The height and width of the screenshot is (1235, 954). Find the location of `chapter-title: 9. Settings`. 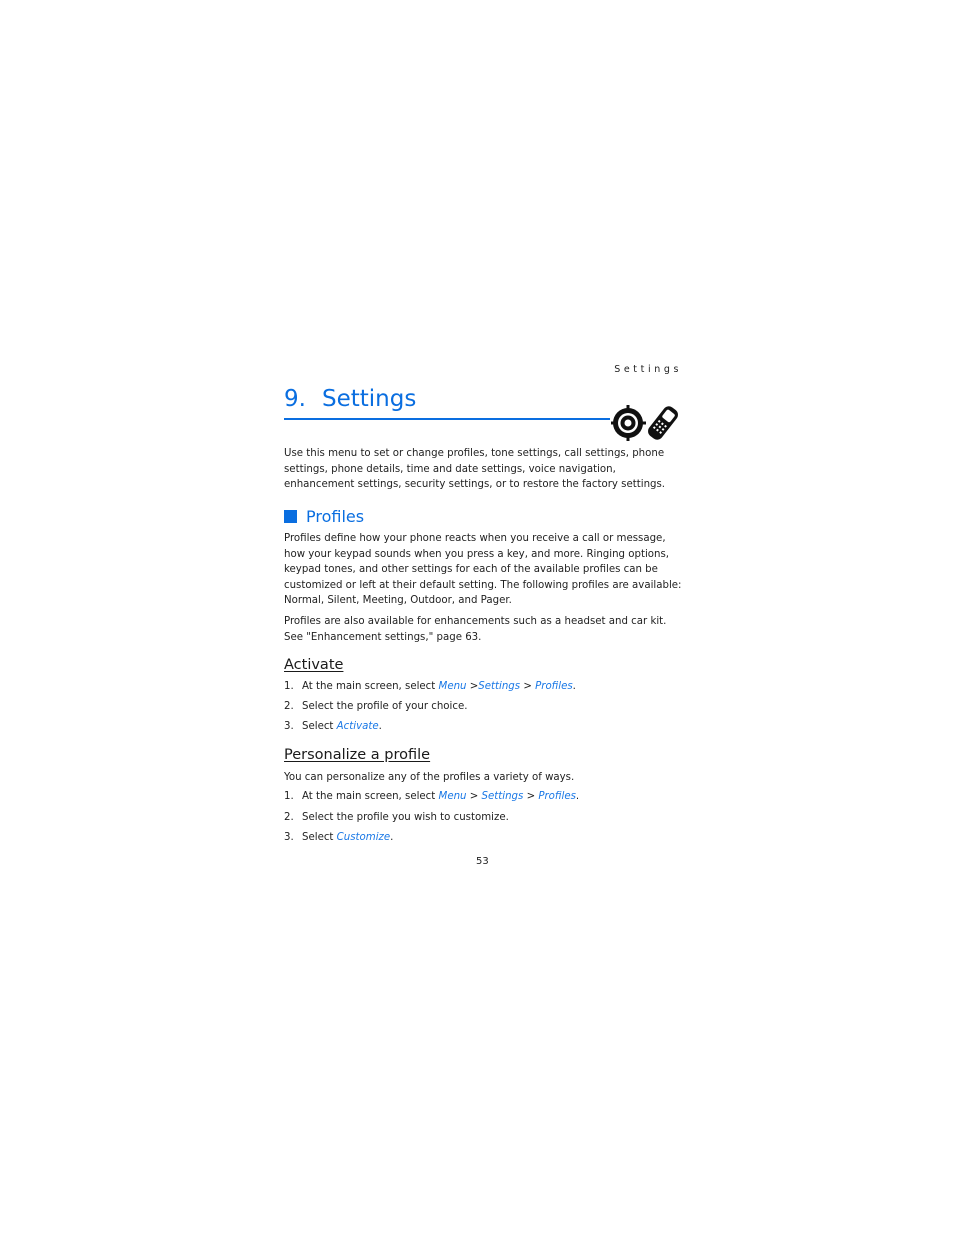

chapter-title: 9. Settings is located at coordinates (350, 399).